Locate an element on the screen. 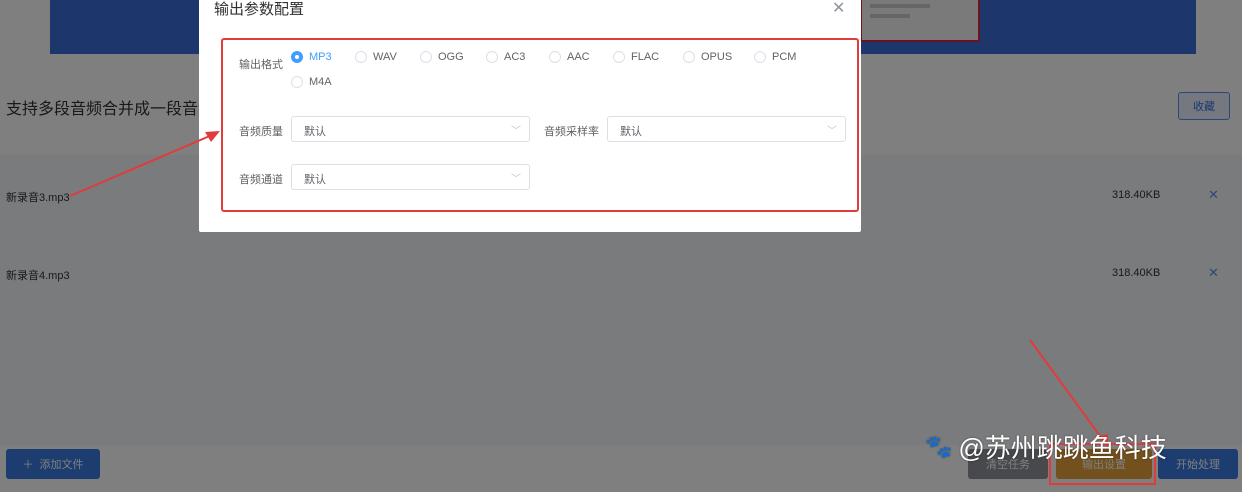  format-radio-ogg: OGG is located at coordinates (442, 57).